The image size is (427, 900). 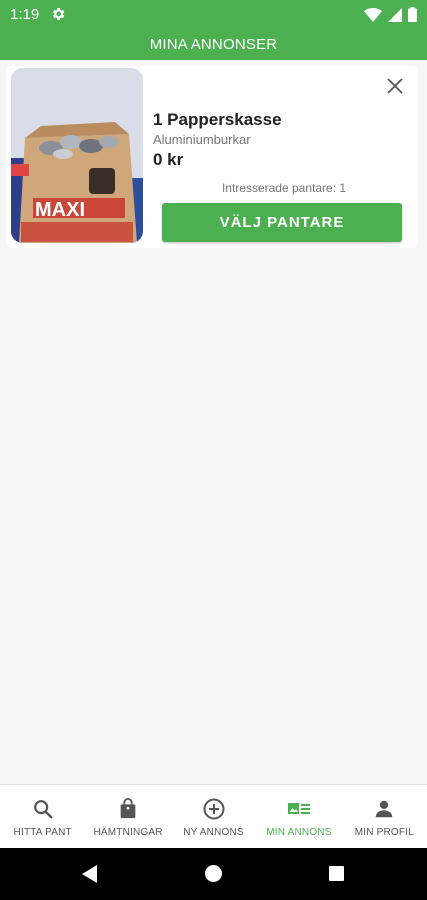 I want to click on cellular-signal-icon, so click(x=395, y=14).